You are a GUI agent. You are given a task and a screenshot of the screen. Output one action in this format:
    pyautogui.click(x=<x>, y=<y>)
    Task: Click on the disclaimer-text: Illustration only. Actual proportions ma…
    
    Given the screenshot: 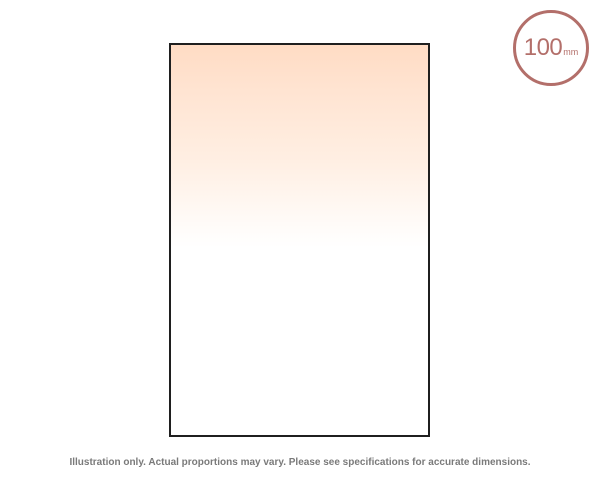 What is the action you would take?
    pyautogui.click(x=300, y=462)
    